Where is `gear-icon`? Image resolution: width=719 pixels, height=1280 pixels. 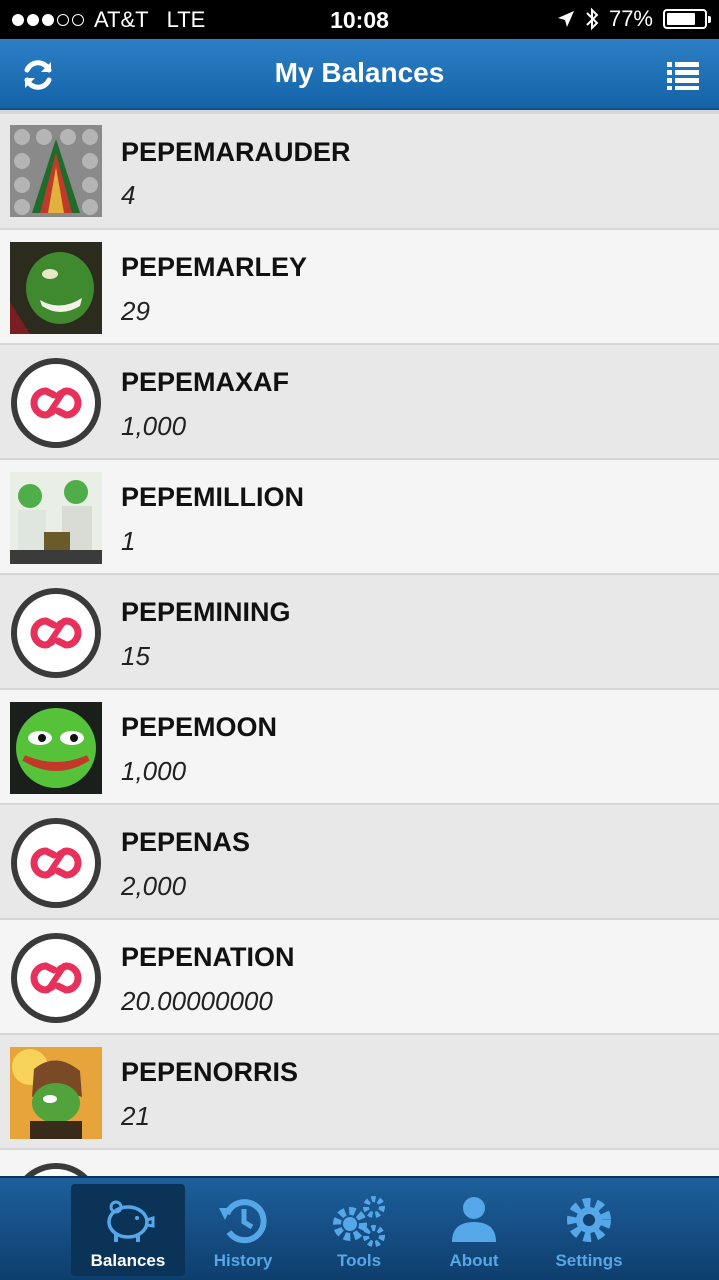 gear-icon is located at coordinates (589, 1220).